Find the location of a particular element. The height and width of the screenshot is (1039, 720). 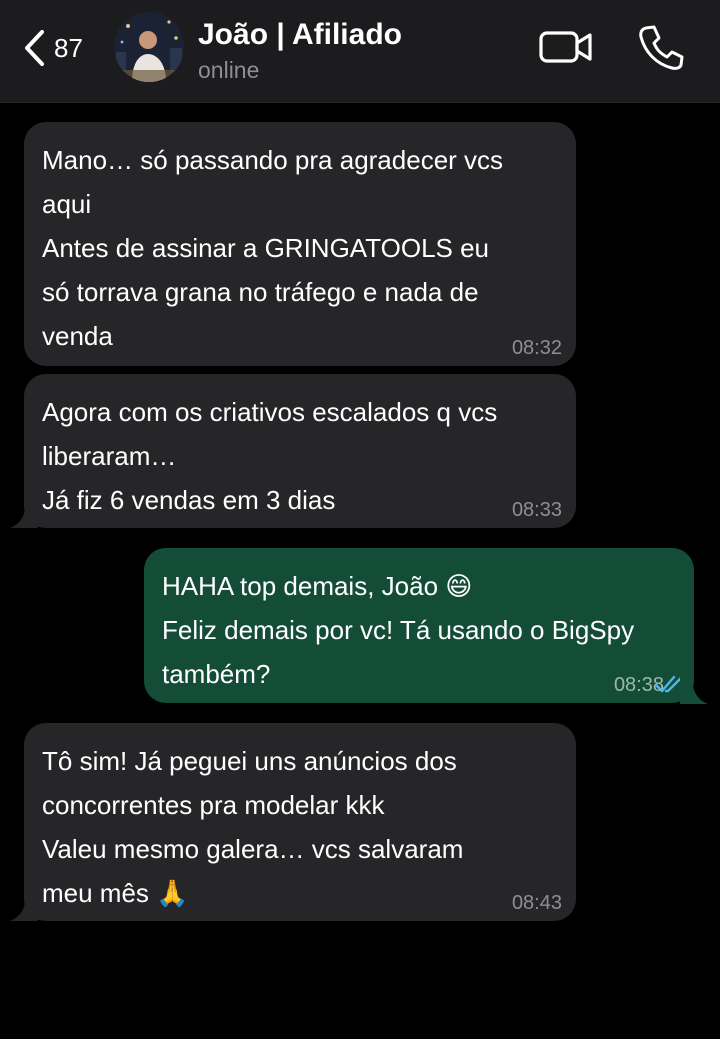

contact-name: João | Afiliado is located at coordinates (300, 35).